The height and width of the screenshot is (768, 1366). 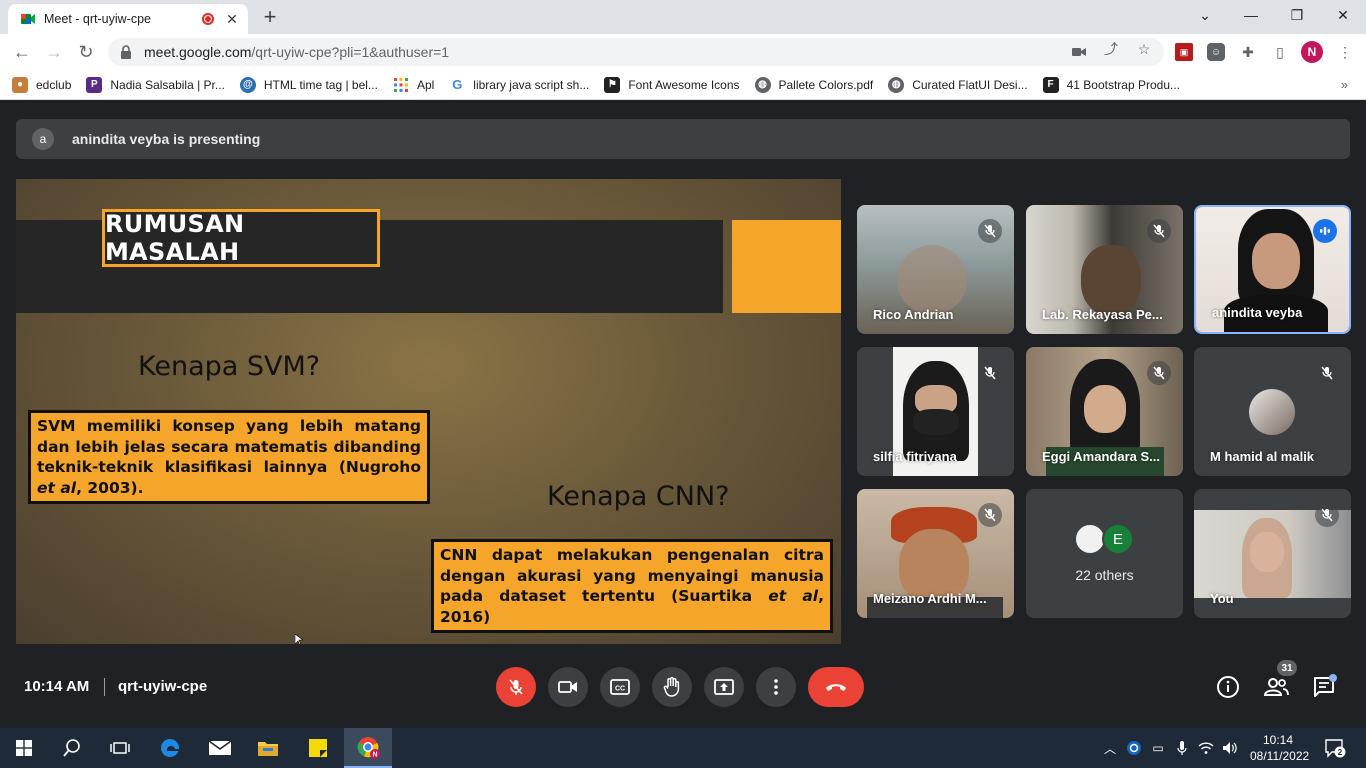 What do you see at coordinates (1050, 84) in the screenshot?
I see `f-logo-icon: F` at bounding box center [1050, 84].